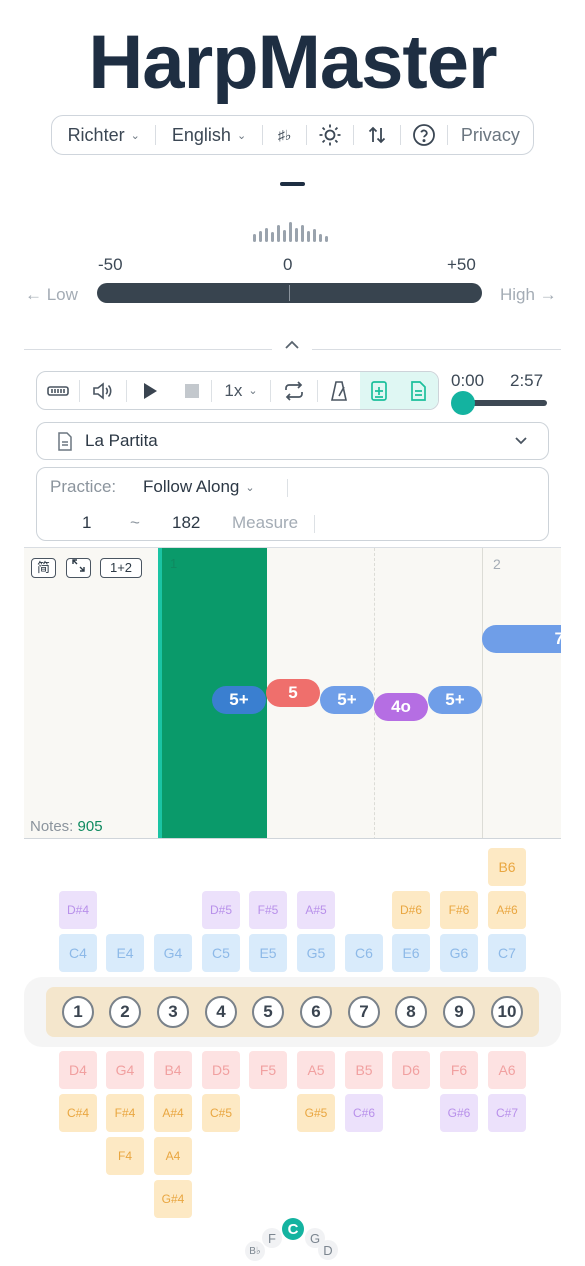  I want to click on tuning-select: Richter ⌄, so click(103, 135).